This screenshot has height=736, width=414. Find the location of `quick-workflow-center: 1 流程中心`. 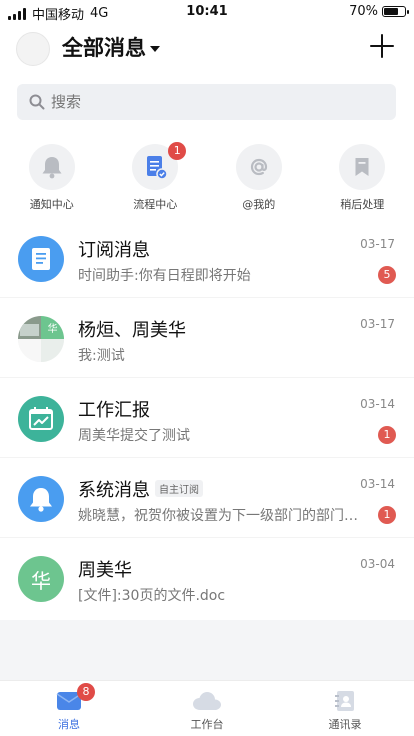

quick-workflow-center: 1 流程中心 is located at coordinates (156, 175).